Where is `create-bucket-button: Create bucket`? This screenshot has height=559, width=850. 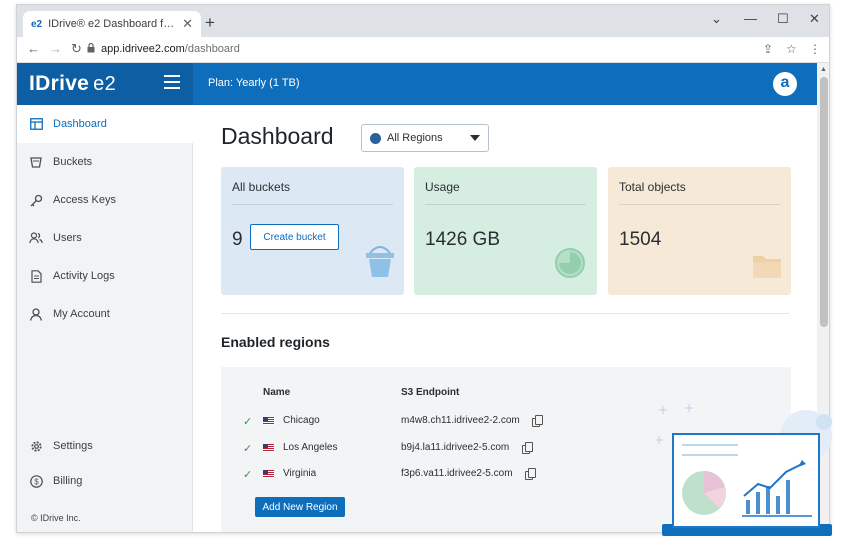 create-bucket-button: Create bucket is located at coordinates (294, 237).